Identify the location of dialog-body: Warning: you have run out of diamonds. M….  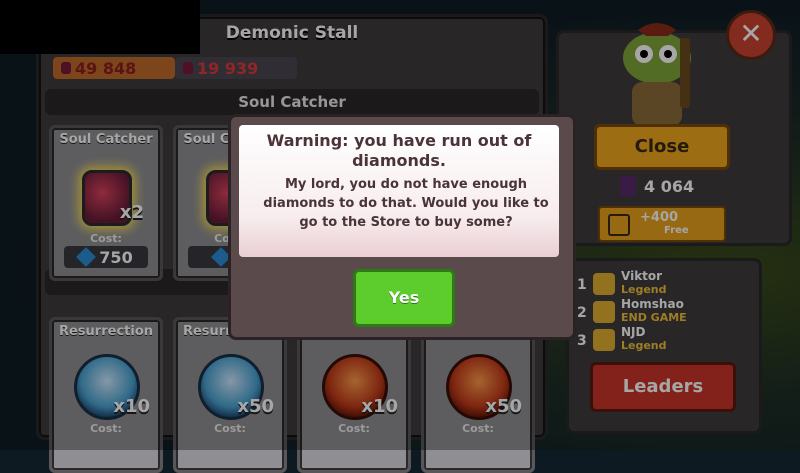
(399, 191).